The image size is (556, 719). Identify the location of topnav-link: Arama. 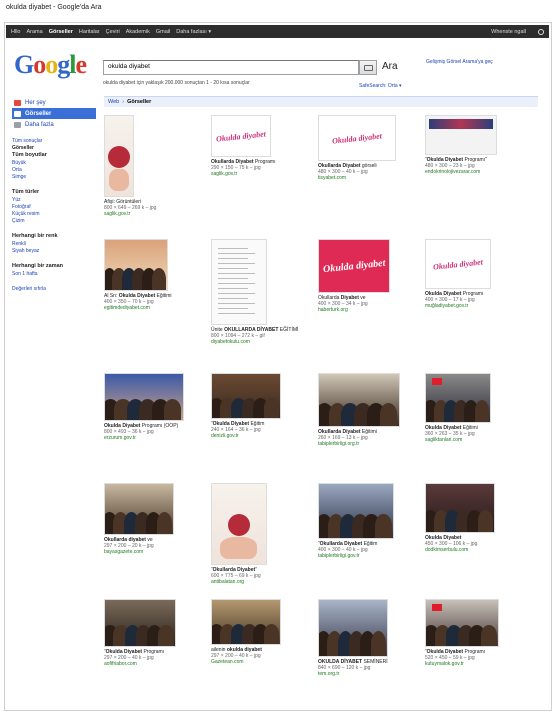
(34, 32).